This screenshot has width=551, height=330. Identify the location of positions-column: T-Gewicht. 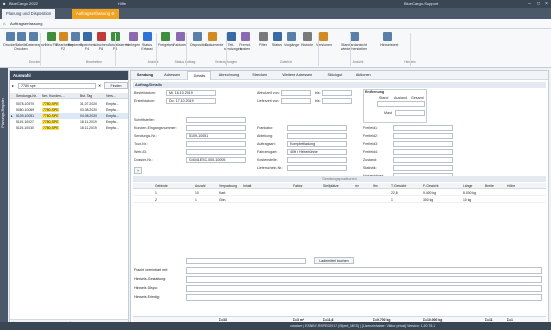
(398, 186).